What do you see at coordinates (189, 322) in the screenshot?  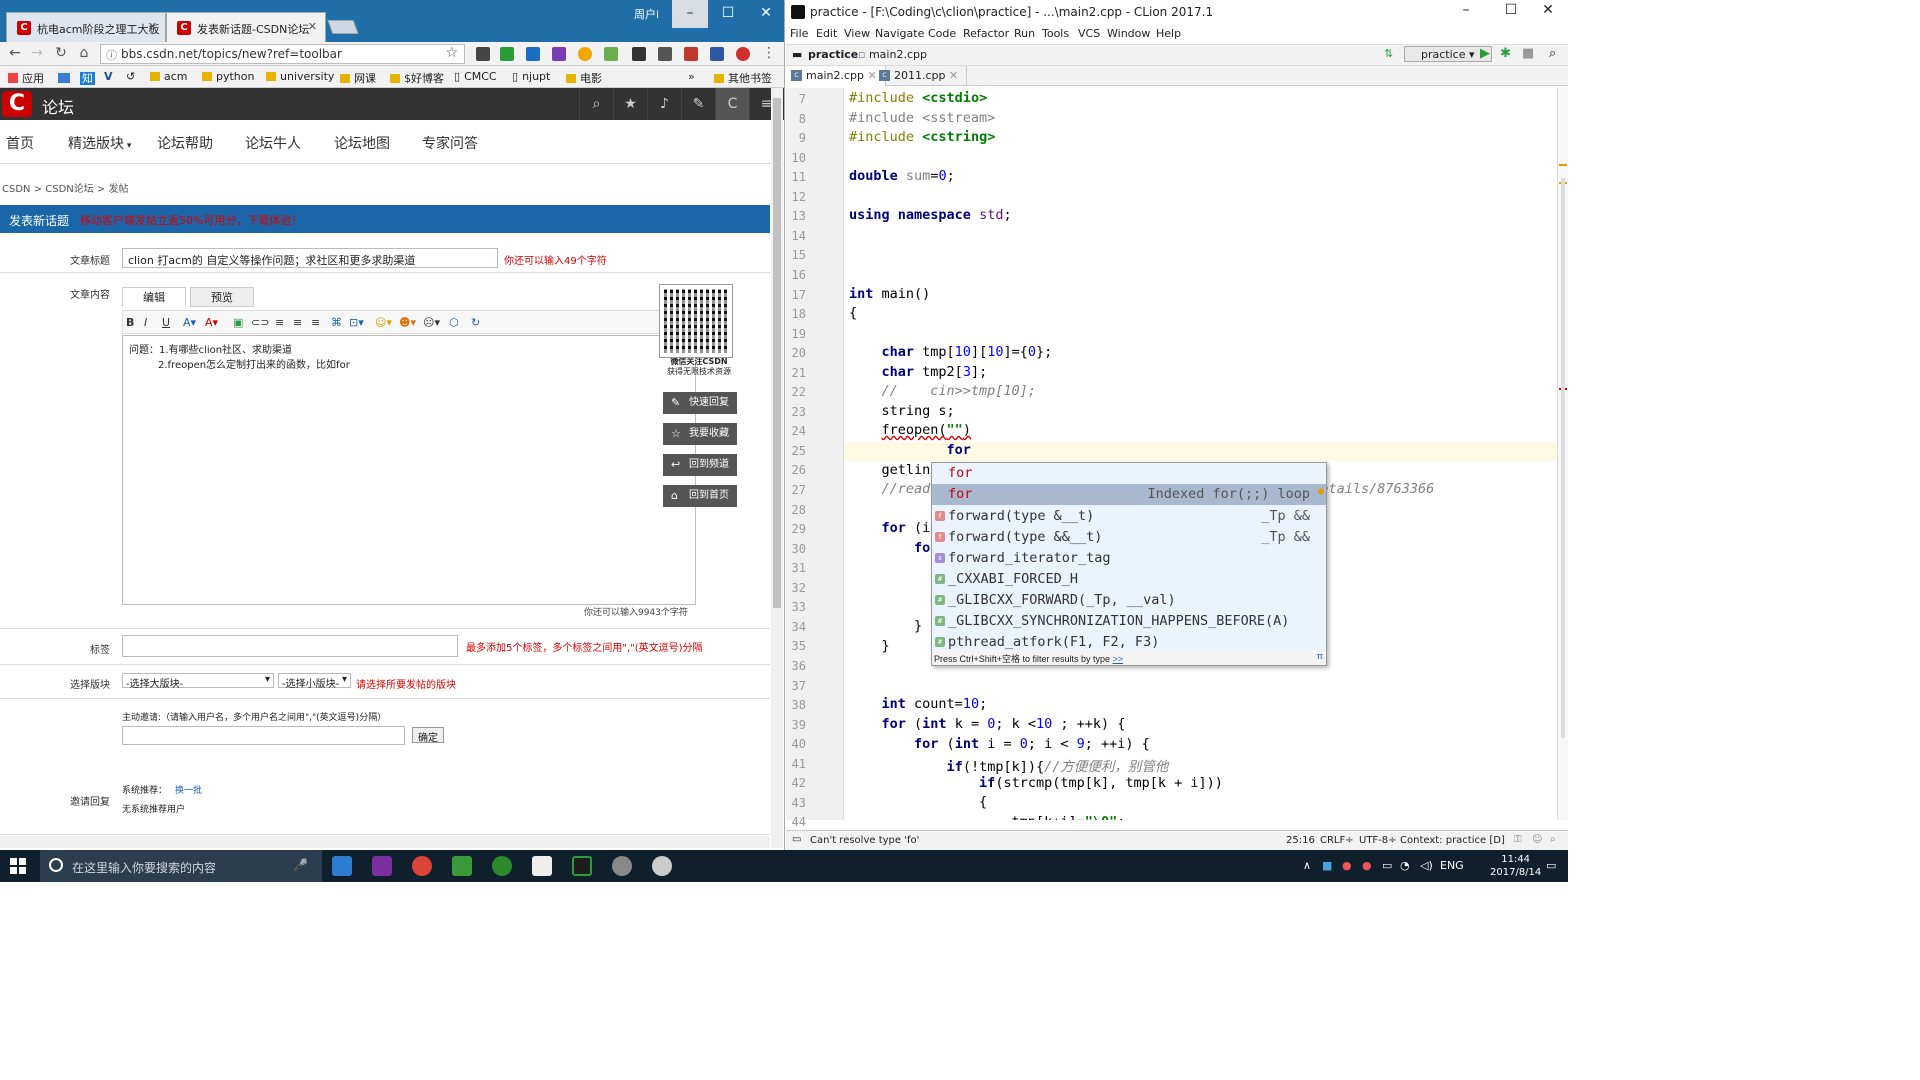 I see `font-size-icon: A▾` at bounding box center [189, 322].